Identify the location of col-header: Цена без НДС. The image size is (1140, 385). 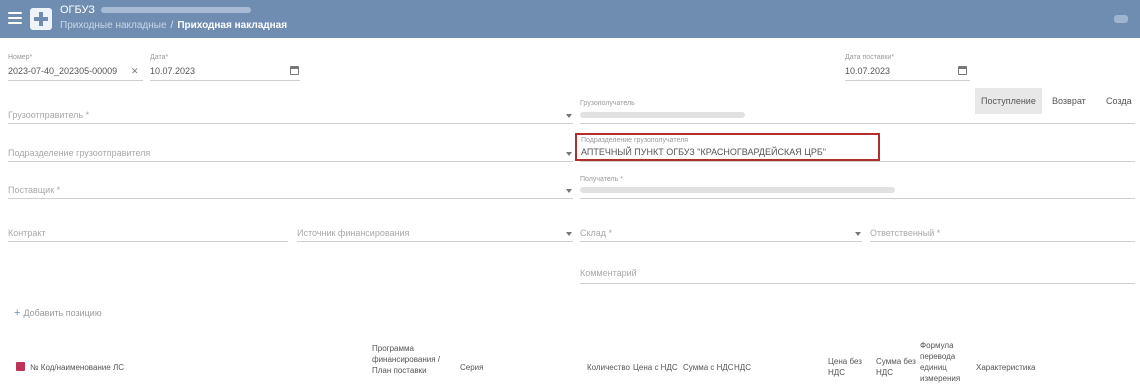
(848, 367).